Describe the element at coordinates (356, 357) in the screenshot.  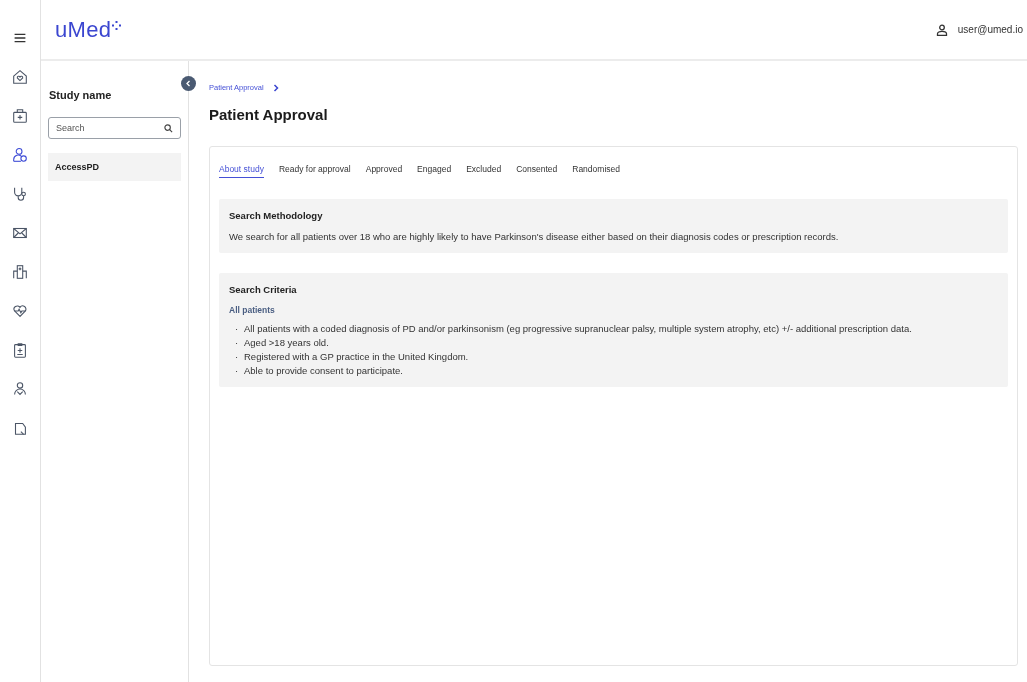
I see `criteria-item: Registered with a GP practice in the United Kingdom.` at that location.